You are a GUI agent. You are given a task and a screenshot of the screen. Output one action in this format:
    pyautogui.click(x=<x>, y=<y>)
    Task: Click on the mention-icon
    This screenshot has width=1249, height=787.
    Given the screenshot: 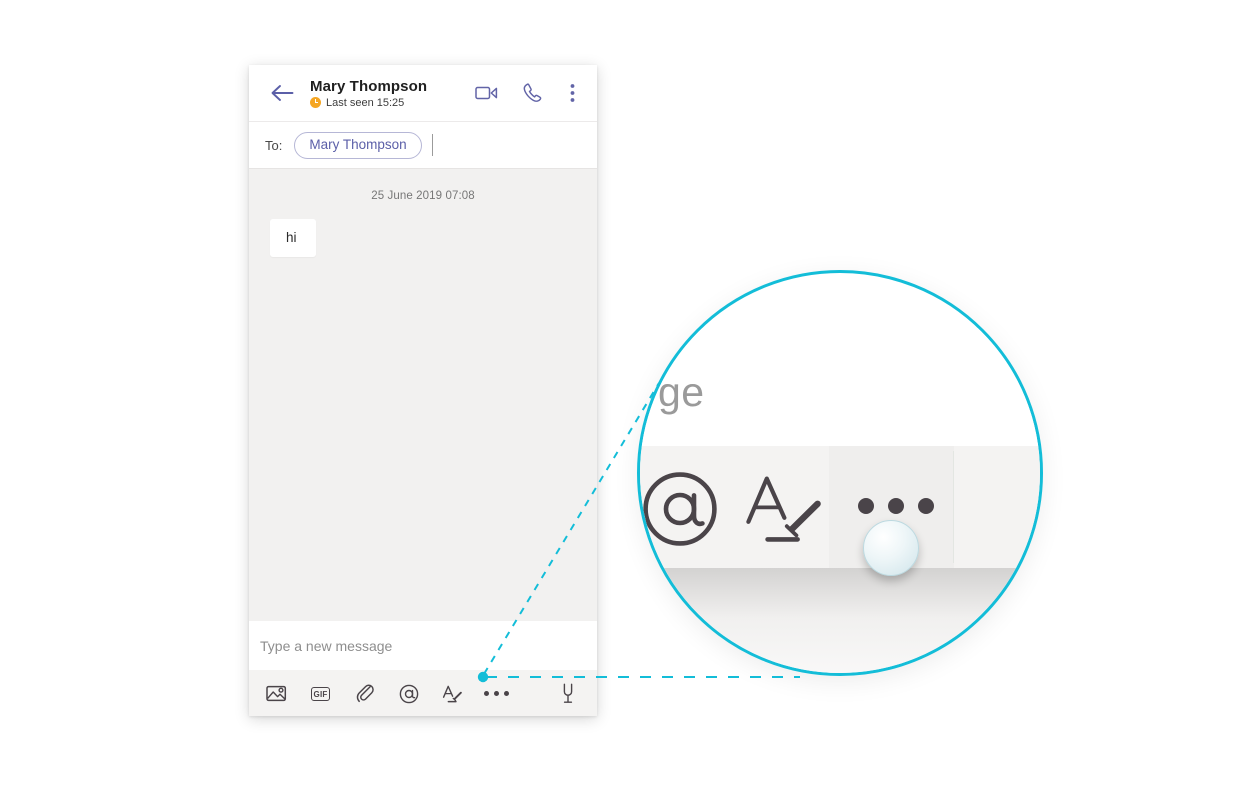 What is the action you would take?
    pyautogui.click(x=408, y=693)
    